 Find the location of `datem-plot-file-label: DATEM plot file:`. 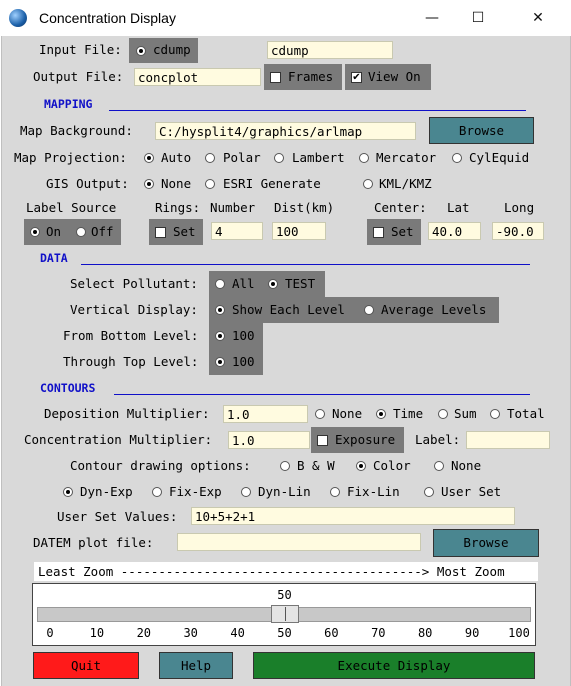

datem-plot-file-label: DATEM plot file: is located at coordinates (93, 542).